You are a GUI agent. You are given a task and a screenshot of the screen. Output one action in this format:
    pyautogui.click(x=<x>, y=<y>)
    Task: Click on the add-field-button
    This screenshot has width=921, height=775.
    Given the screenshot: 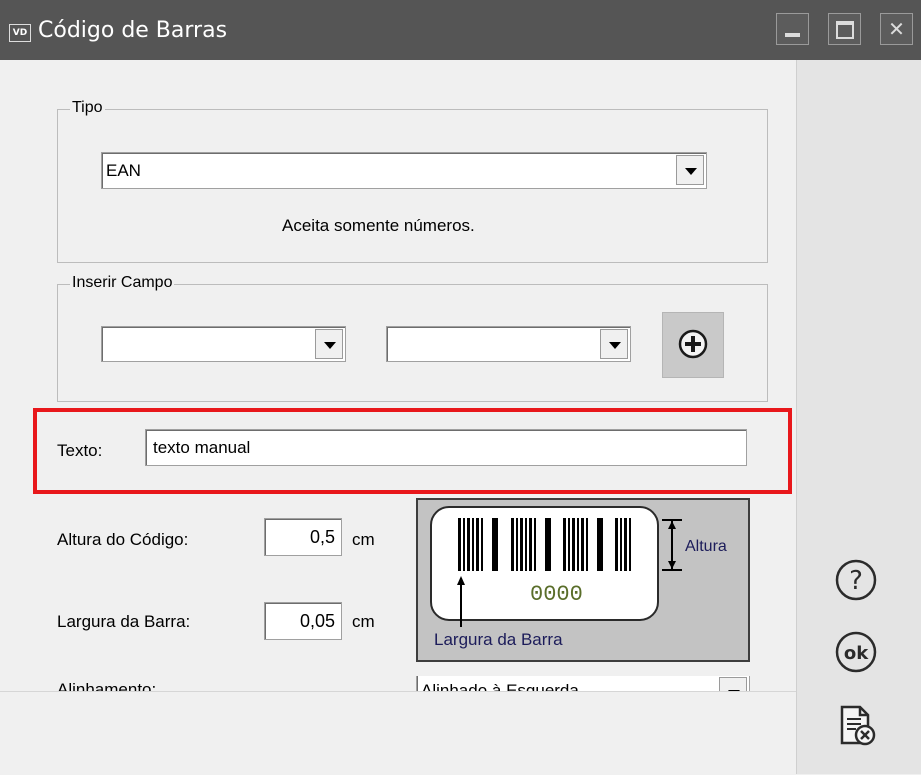 What is the action you would take?
    pyautogui.click(x=693, y=345)
    